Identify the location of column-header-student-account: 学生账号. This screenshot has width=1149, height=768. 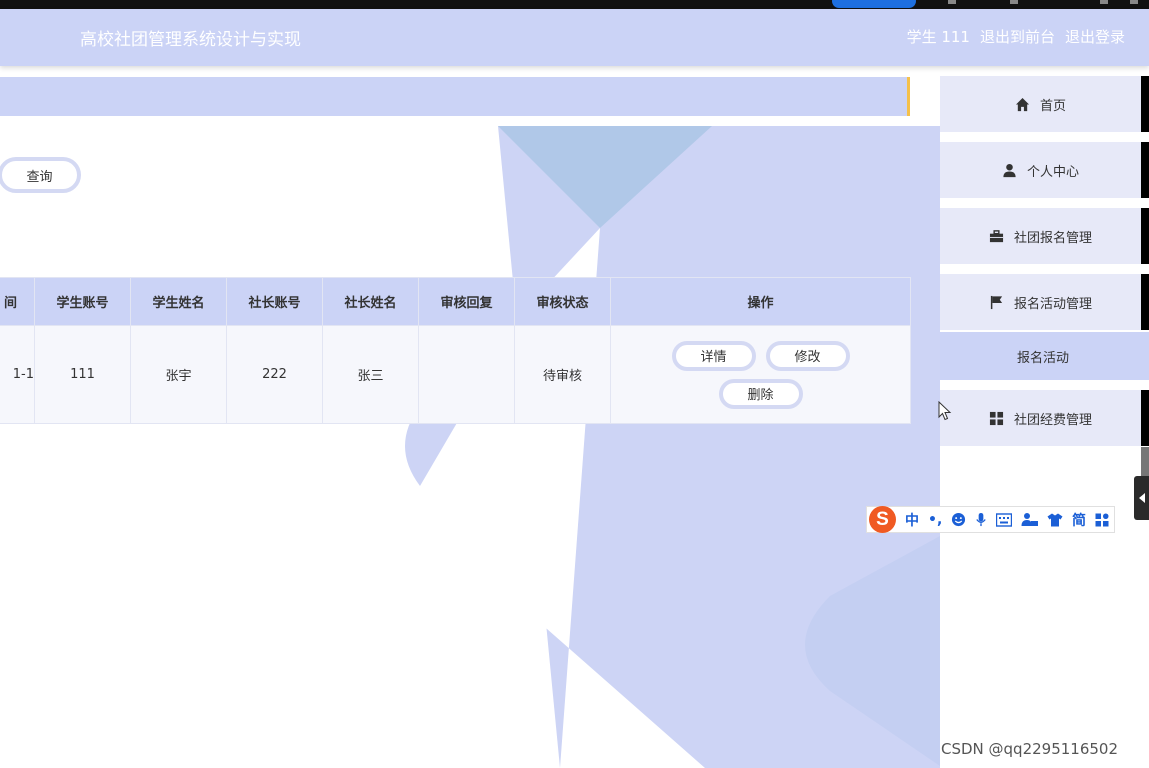
(82, 301).